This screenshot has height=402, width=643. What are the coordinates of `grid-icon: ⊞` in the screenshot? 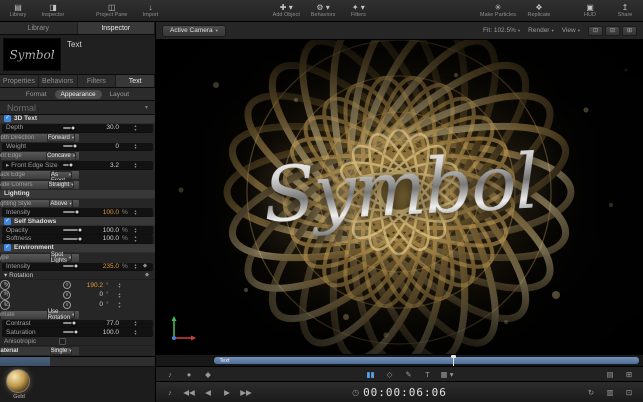 It's located at (629, 374).